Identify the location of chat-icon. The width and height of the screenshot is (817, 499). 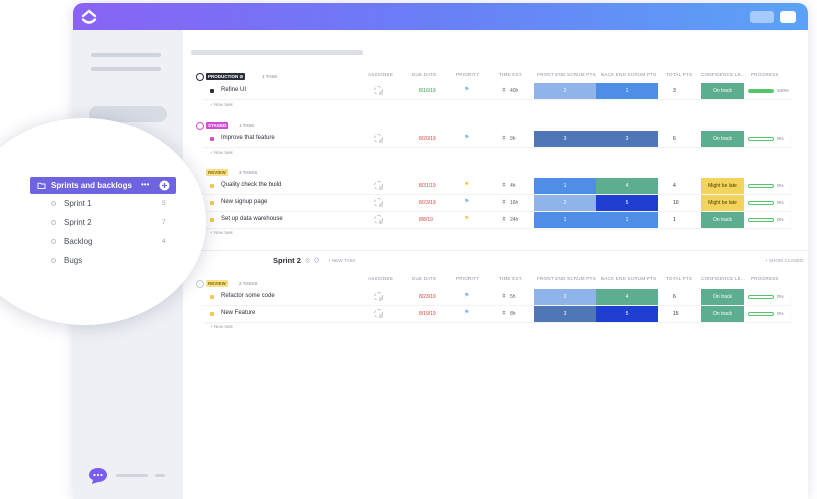
(98, 476).